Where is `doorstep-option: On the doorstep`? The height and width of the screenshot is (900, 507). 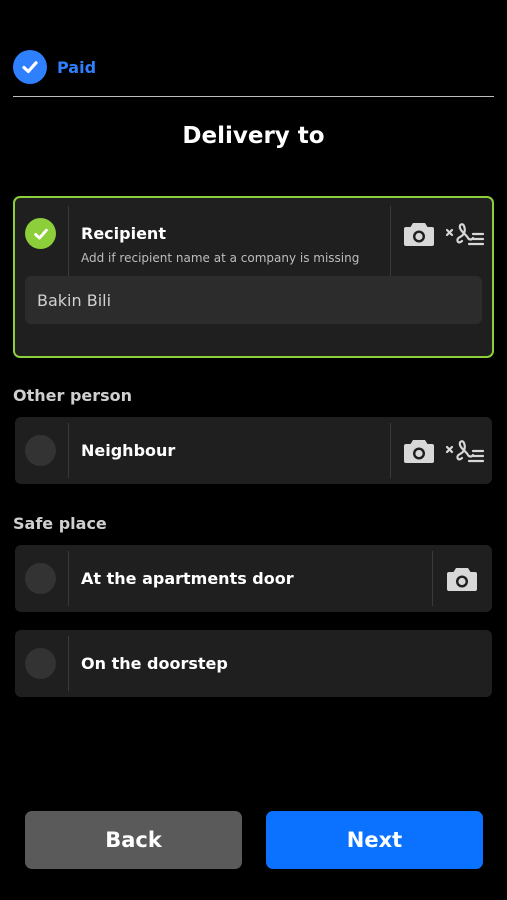 doorstep-option: On the doorstep is located at coordinates (253, 663).